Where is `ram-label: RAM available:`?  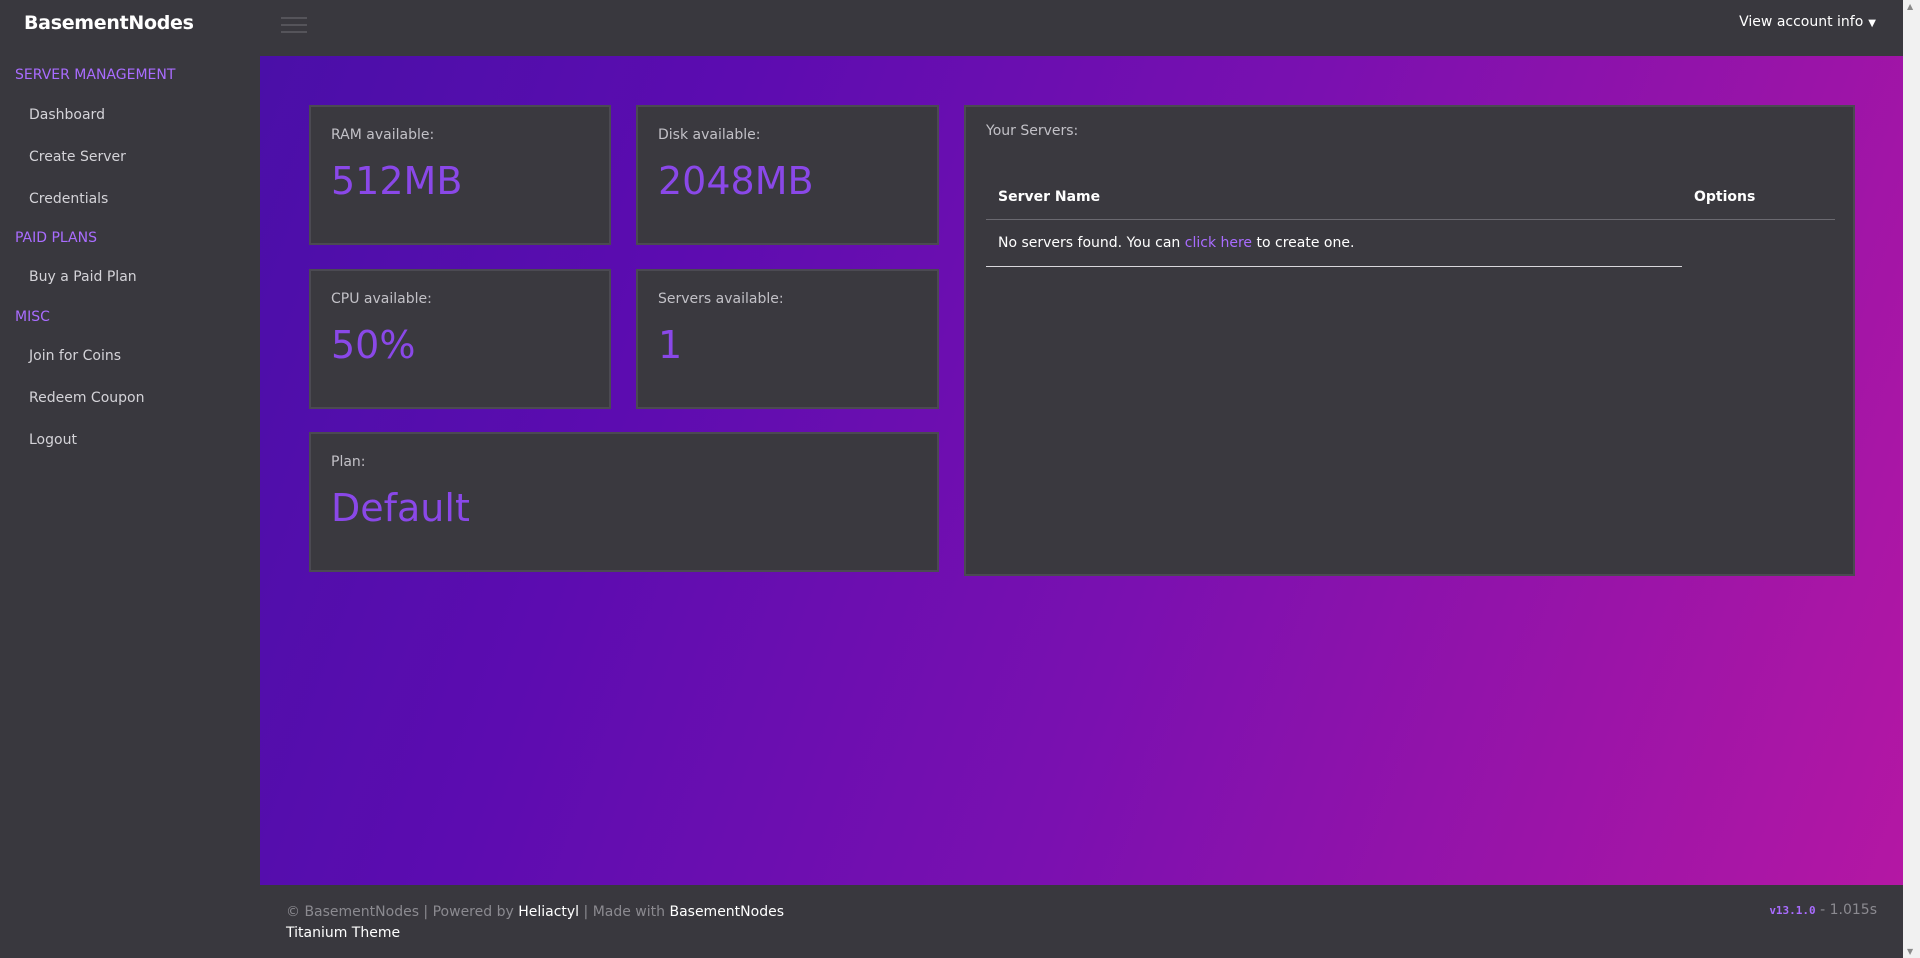
ram-label: RAM available: is located at coordinates (383, 135).